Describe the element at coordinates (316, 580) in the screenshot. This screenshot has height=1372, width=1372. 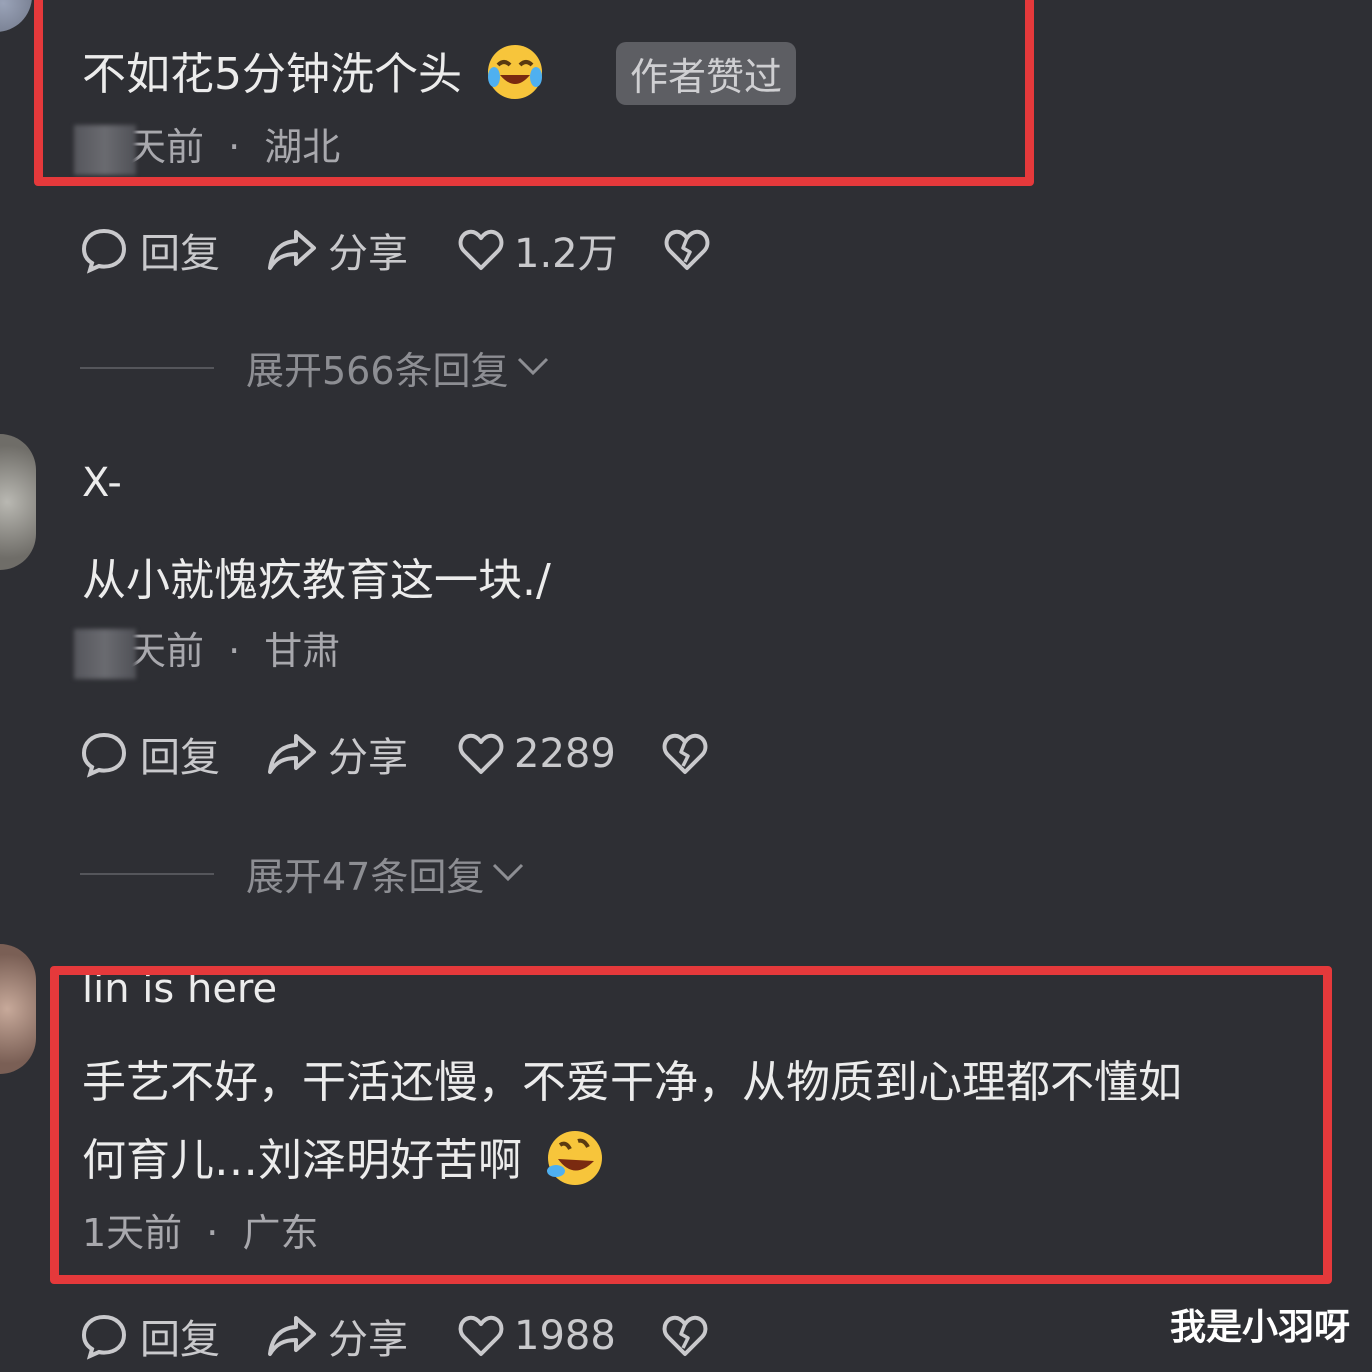
I see `comment-text: 从小就愧疚教育这一块./` at that location.